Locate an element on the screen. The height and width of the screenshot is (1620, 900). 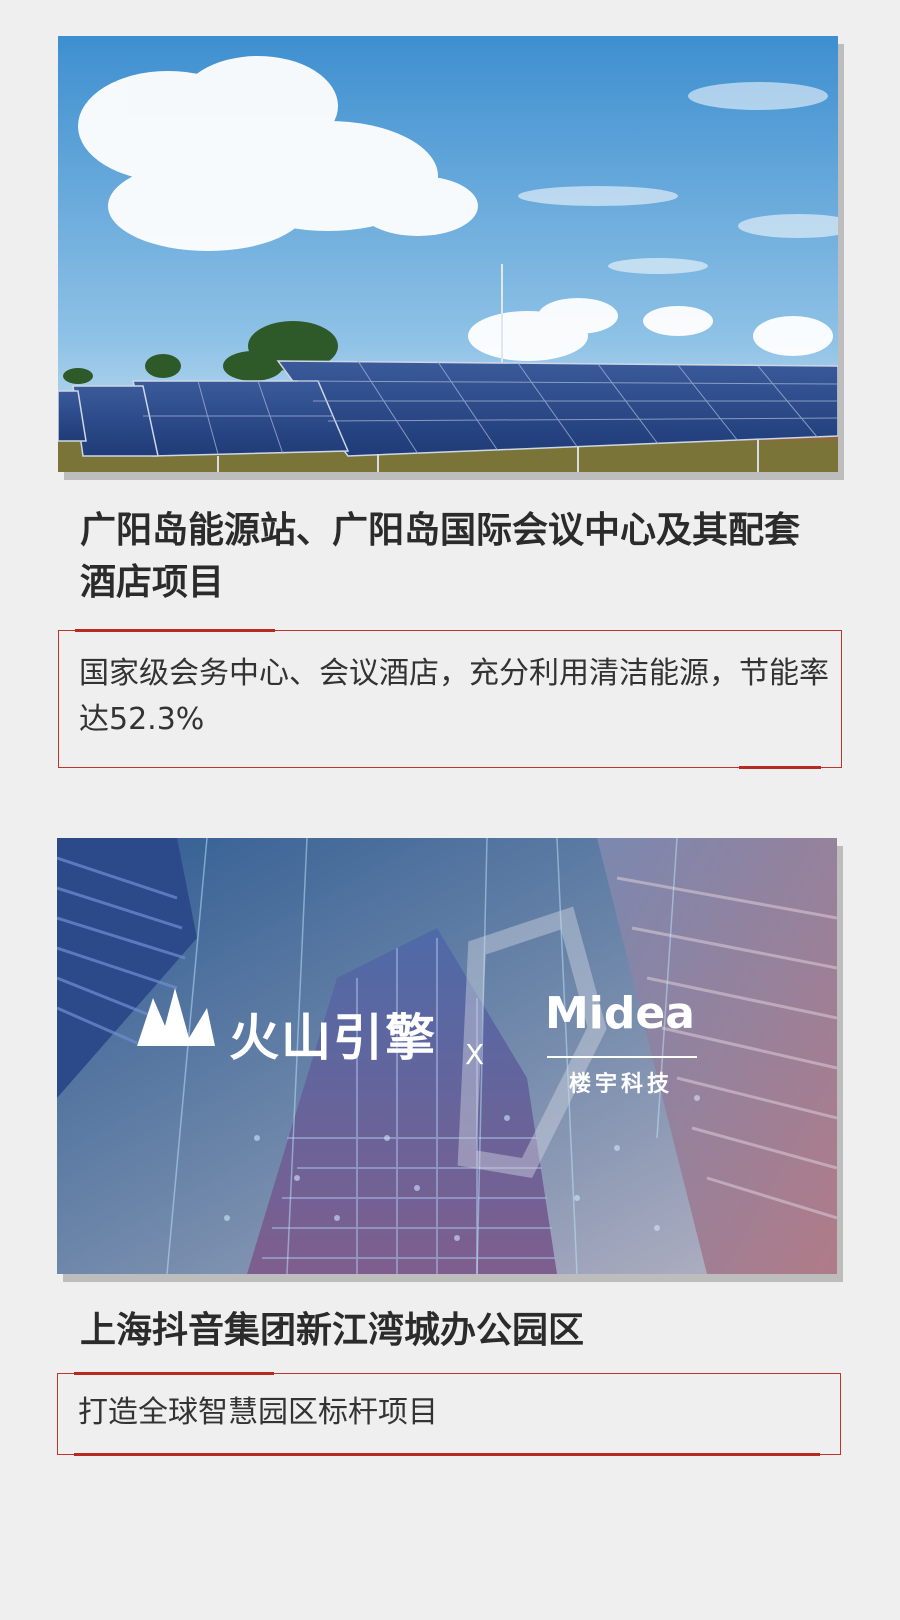
project-title: 上海抖音集团新江湾城办公园区 is located at coordinates (332, 1330).